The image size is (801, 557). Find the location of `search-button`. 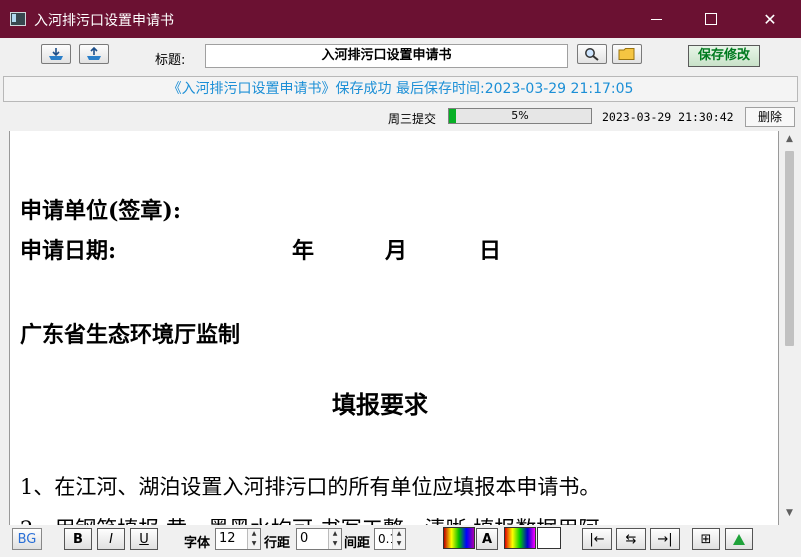

search-button is located at coordinates (592, 54).